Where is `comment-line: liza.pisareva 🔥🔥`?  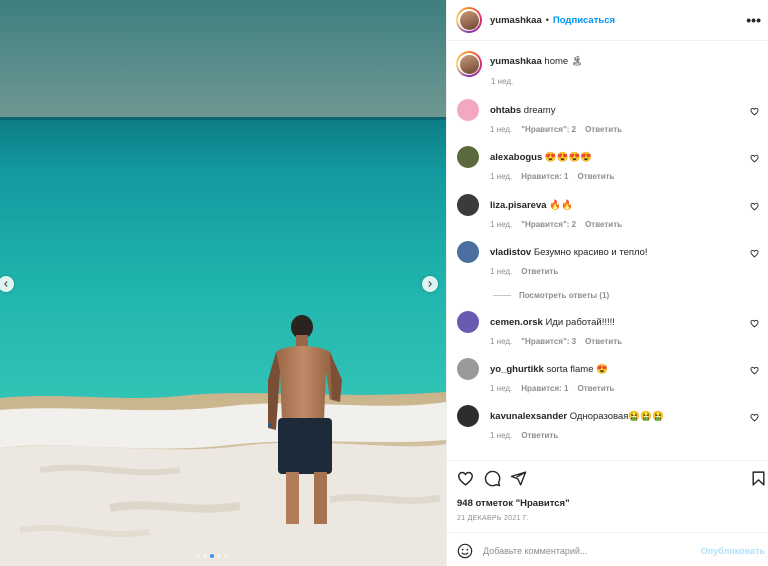
comment-line: liza.pisareva 🔥🔥 is located at coordinates (531, 205).